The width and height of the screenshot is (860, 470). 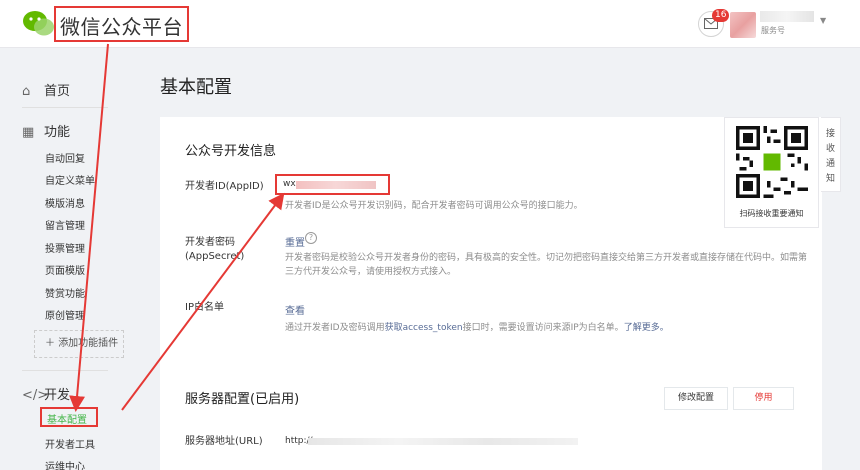 I want to click on qr-notify-card: 扫码接收重要通知, so click(x=771, y=172).